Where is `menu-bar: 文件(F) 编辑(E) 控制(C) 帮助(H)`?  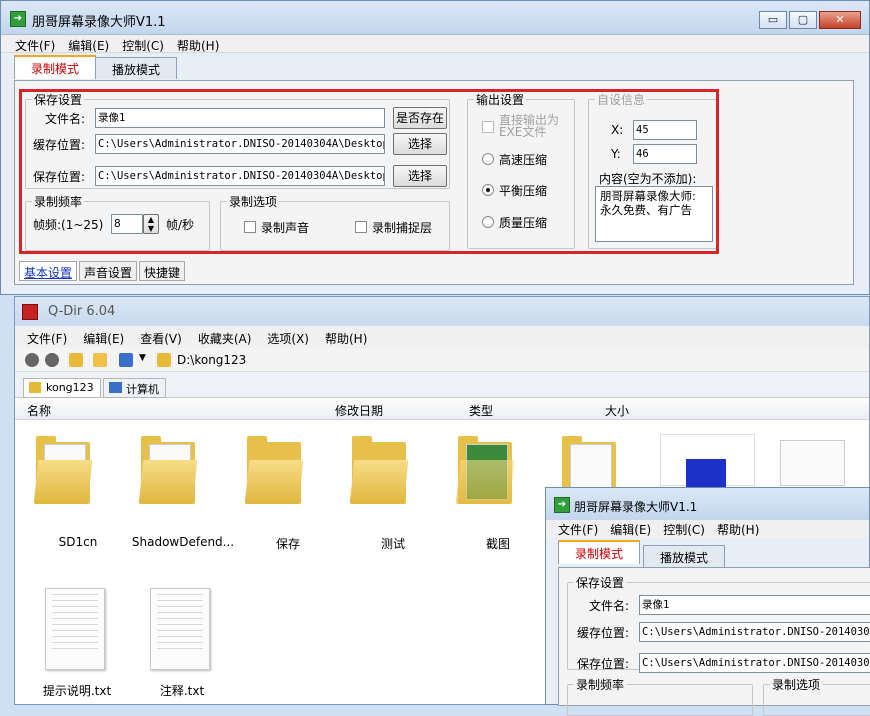 menu-bar: 文件(F) 编辑(E) 控制(C) 帮助(H) is located at coordinates (435, 44).